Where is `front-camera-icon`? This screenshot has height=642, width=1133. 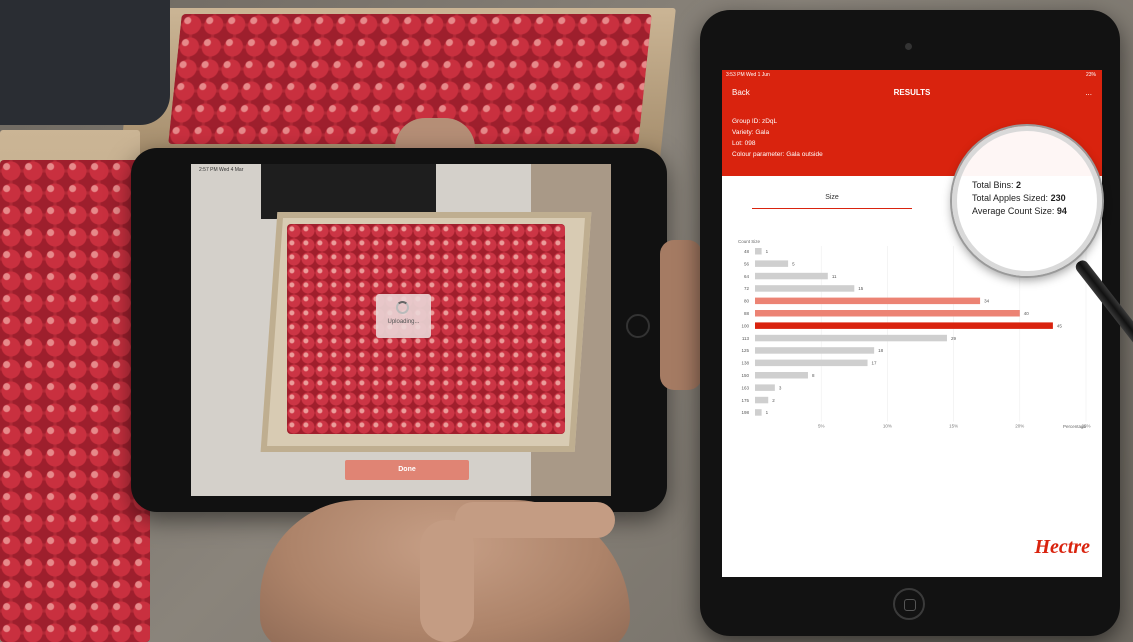 front-camera-icon is located at coordinates (908, 46).